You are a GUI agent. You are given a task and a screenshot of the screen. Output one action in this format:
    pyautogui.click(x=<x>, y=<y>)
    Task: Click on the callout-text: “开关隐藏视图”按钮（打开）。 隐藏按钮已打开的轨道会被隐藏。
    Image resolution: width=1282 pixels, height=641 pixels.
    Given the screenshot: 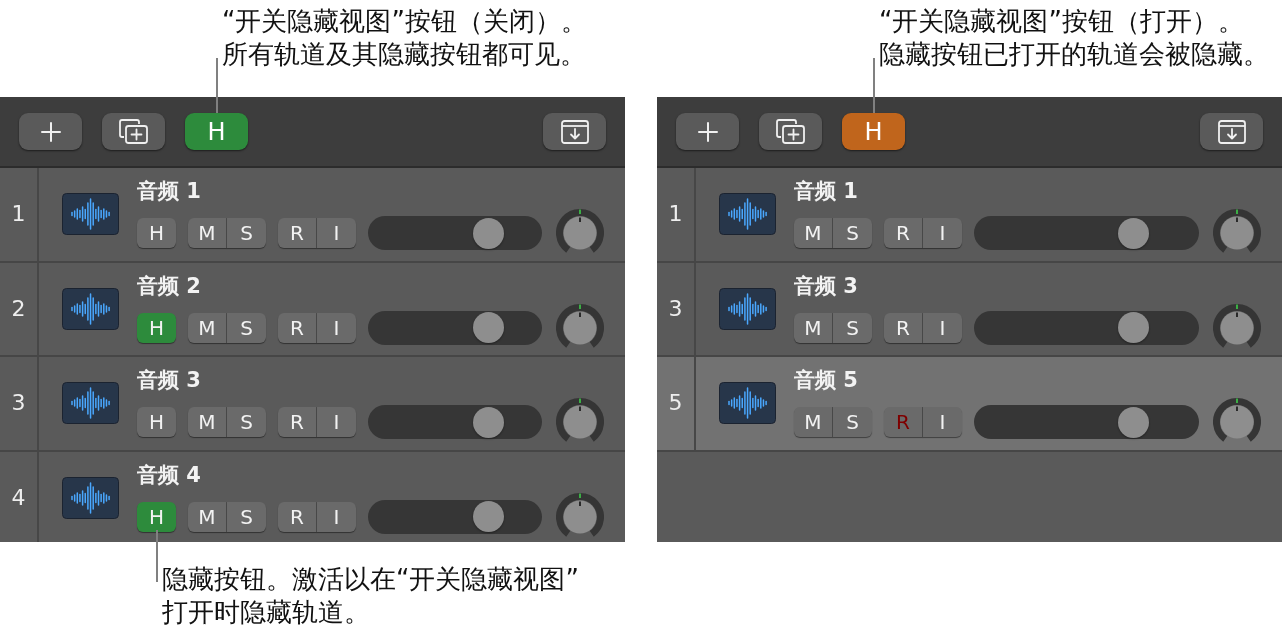 What is the action you would take?
    pyautogui.click(x=1074, y=38)
    